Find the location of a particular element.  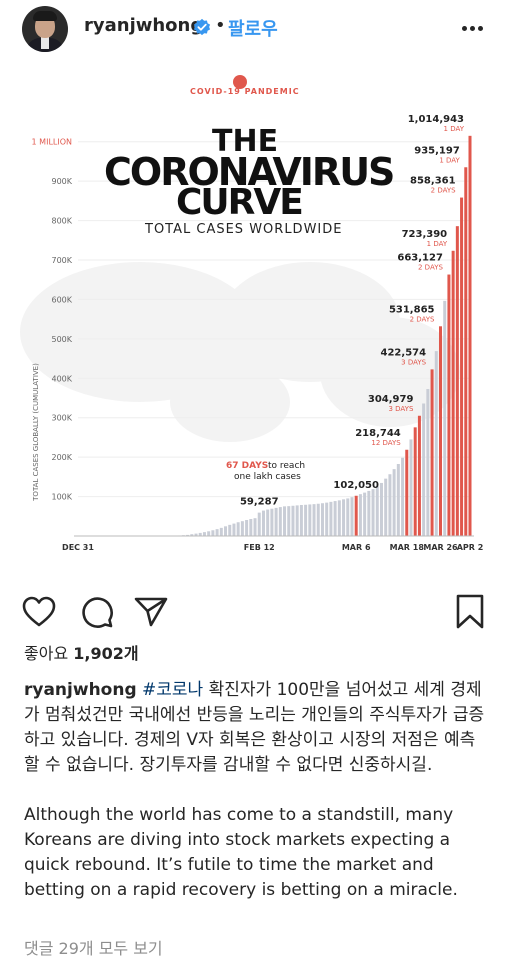

verified-badge-icon is located at coordinates (202, 27).